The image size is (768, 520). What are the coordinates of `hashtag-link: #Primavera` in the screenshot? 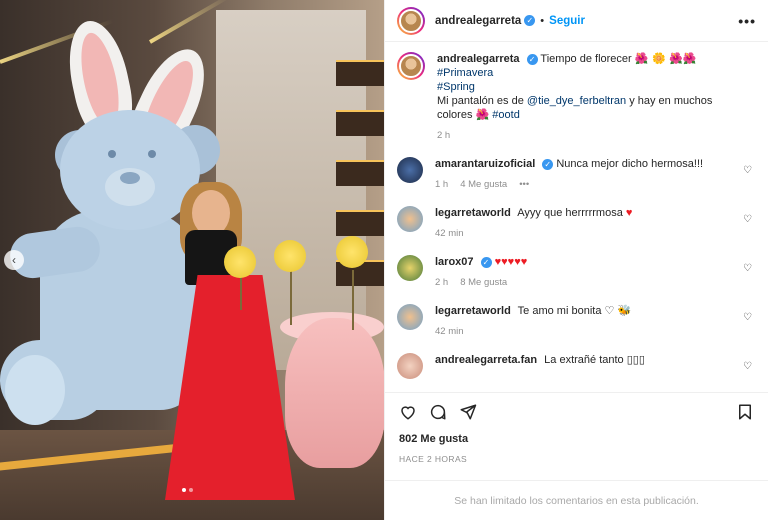 It's located at (465, 73).